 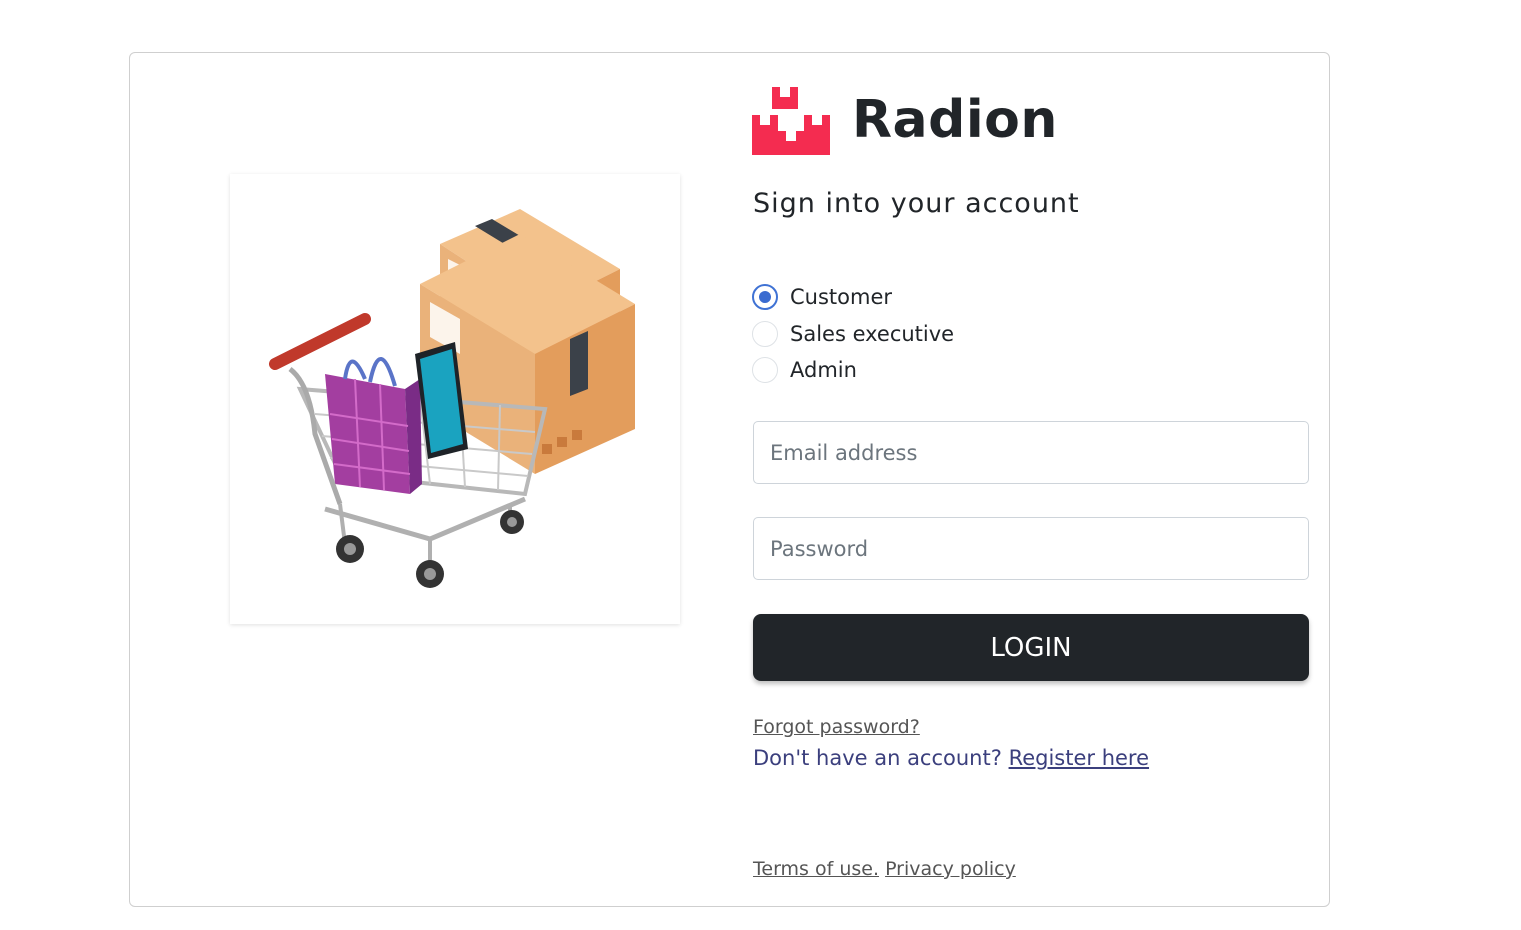 What do you see at coordinates (872, 333) in the screenshot?
I see `role-label: Sales executive` at bounding box center [872, 333].